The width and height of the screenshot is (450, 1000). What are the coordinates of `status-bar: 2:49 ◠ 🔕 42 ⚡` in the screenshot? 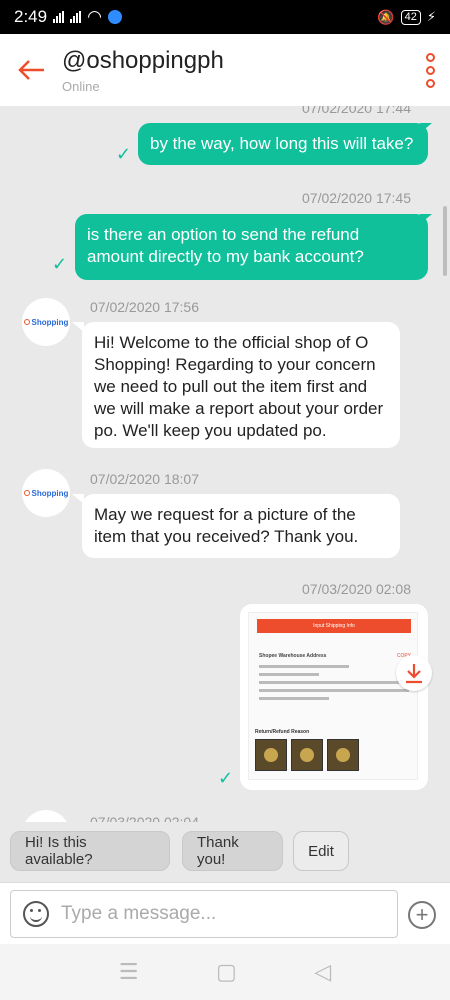 It's located at (225, 17).